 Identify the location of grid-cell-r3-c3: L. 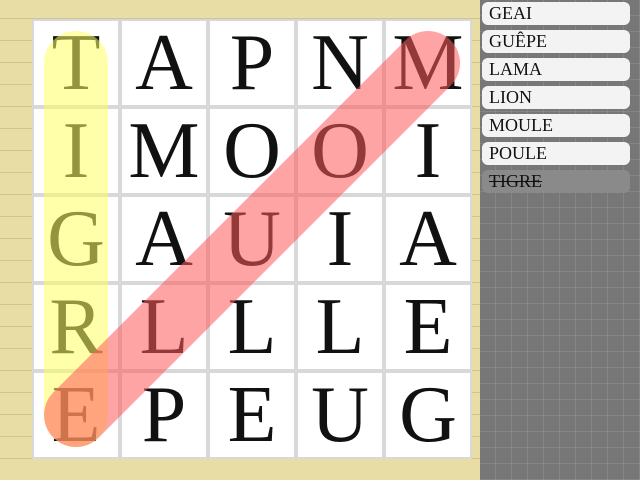
(340, 327).